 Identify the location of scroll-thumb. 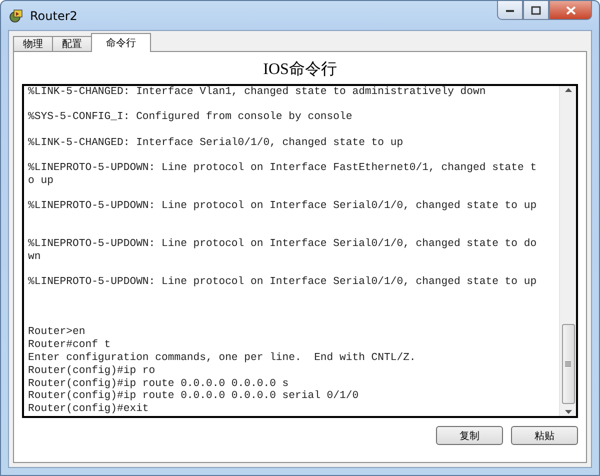
(568, 364).